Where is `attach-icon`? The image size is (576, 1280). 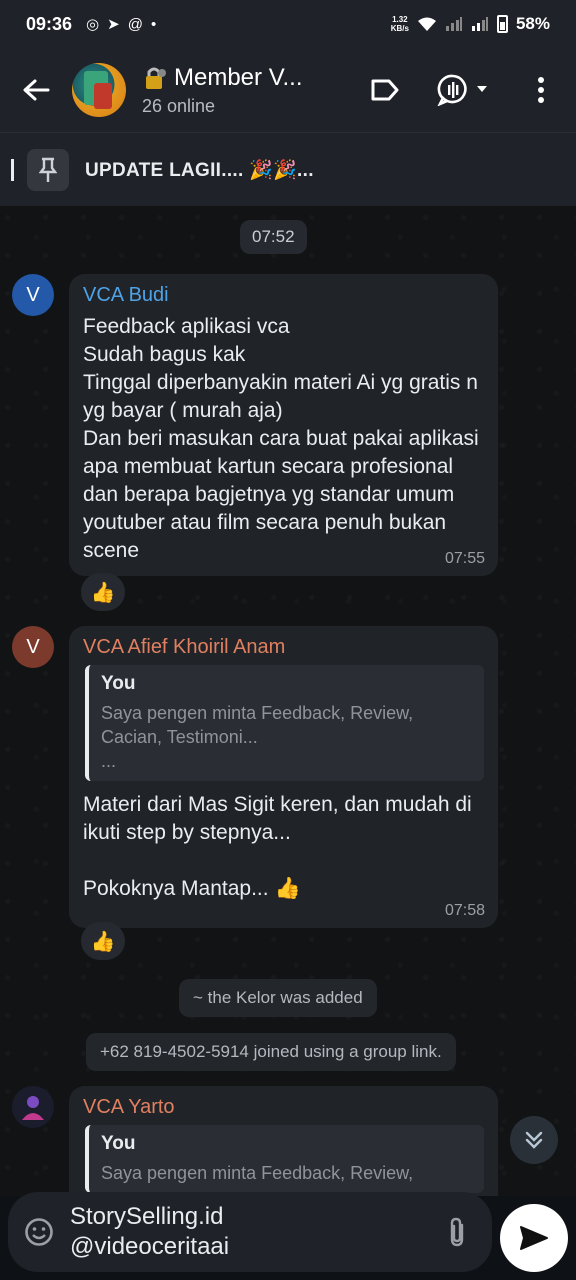 attach-icon is located at coordinates (457, 1232).